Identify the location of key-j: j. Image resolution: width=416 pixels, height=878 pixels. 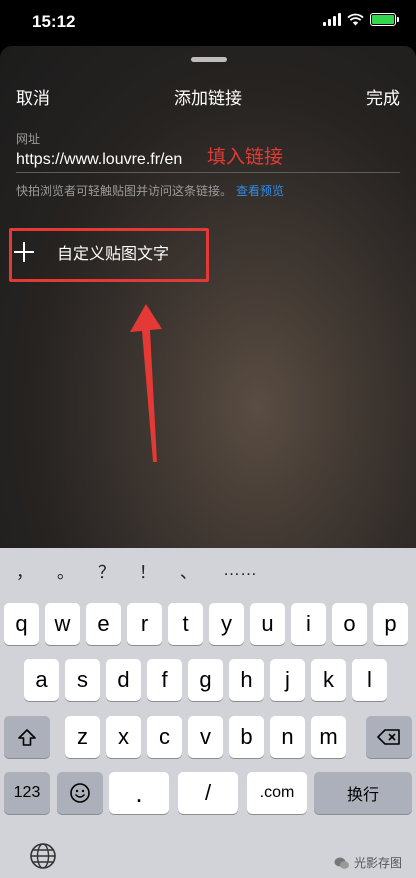
(287, 680).